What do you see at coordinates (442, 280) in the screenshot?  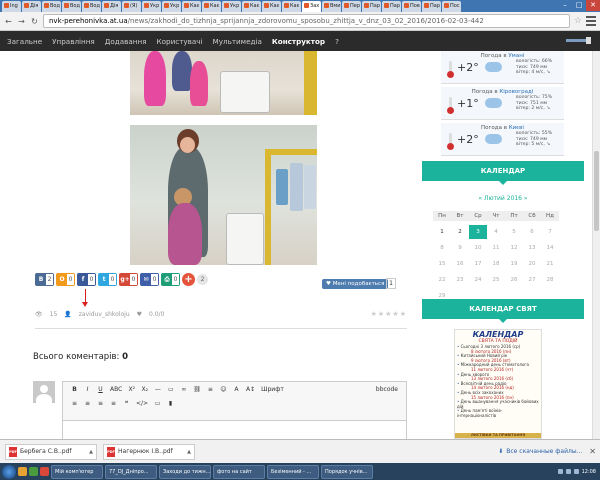 I see `calendar-day: 22` at bounding box center [442, 280].